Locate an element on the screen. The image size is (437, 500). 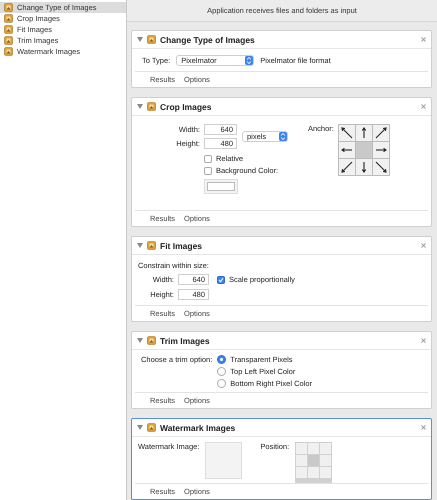
action-title: Watermark Images is located at coordinates (198, 427).